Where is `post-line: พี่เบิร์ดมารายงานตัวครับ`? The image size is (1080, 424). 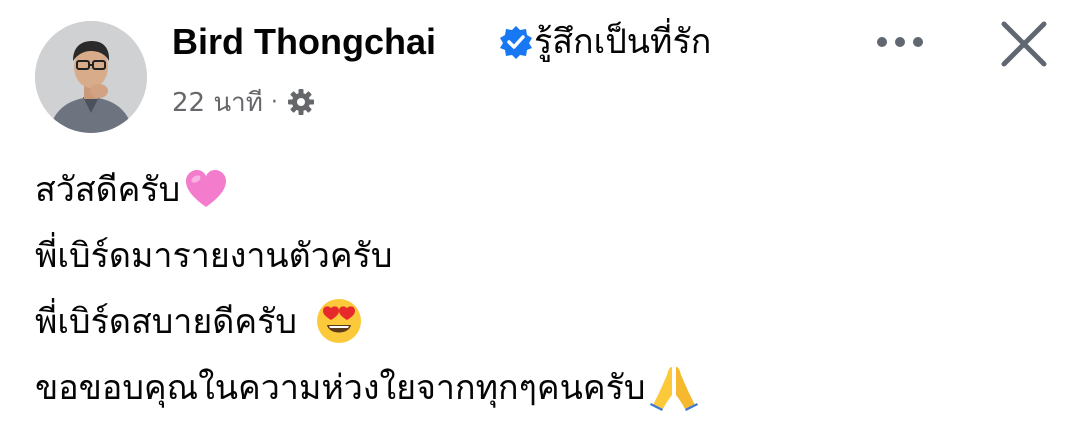
post-line: พี่เบิร์ดมารายงานตัวครับ is located at coordinates (545, 255).